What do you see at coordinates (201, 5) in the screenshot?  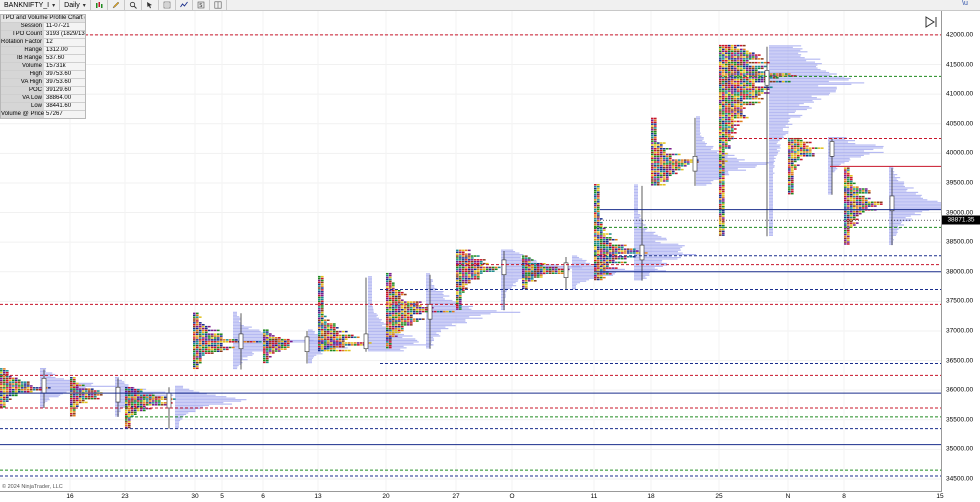 I see `strategies-button: S` at bounding box center [201, 5].